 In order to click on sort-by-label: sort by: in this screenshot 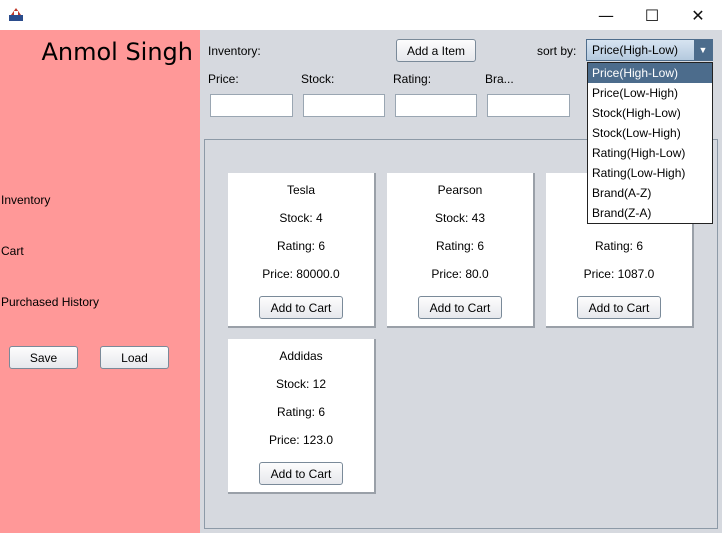, I will do `click(557, 51)`.